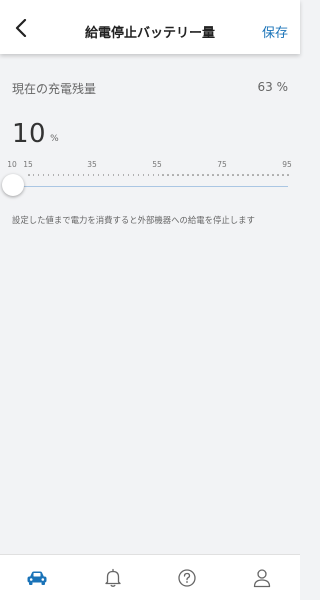  I want to click on slider-tick-marks, so click(150, 177).